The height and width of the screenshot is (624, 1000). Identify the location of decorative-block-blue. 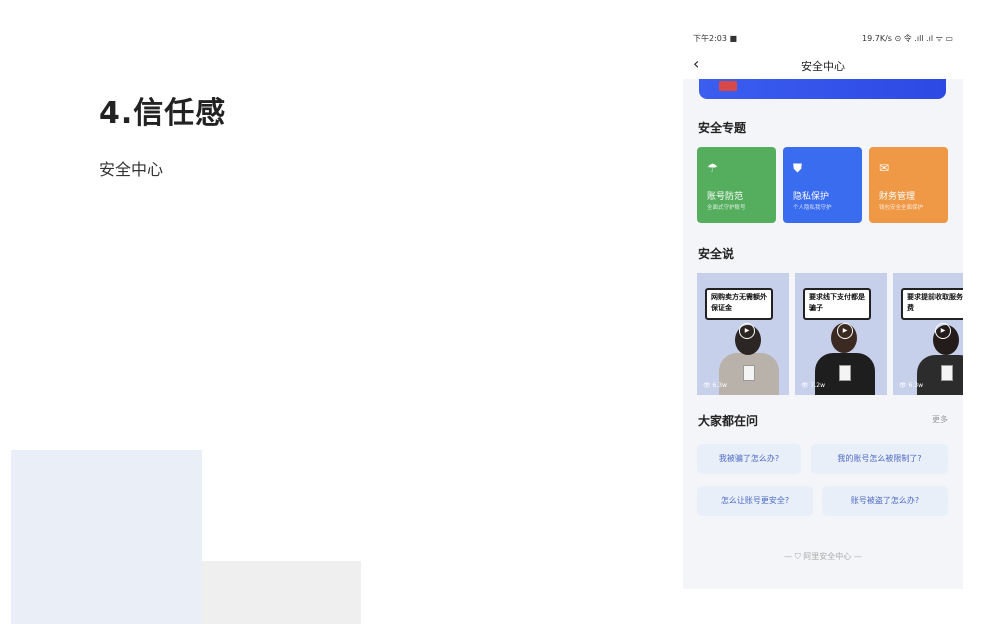
(106, 537).